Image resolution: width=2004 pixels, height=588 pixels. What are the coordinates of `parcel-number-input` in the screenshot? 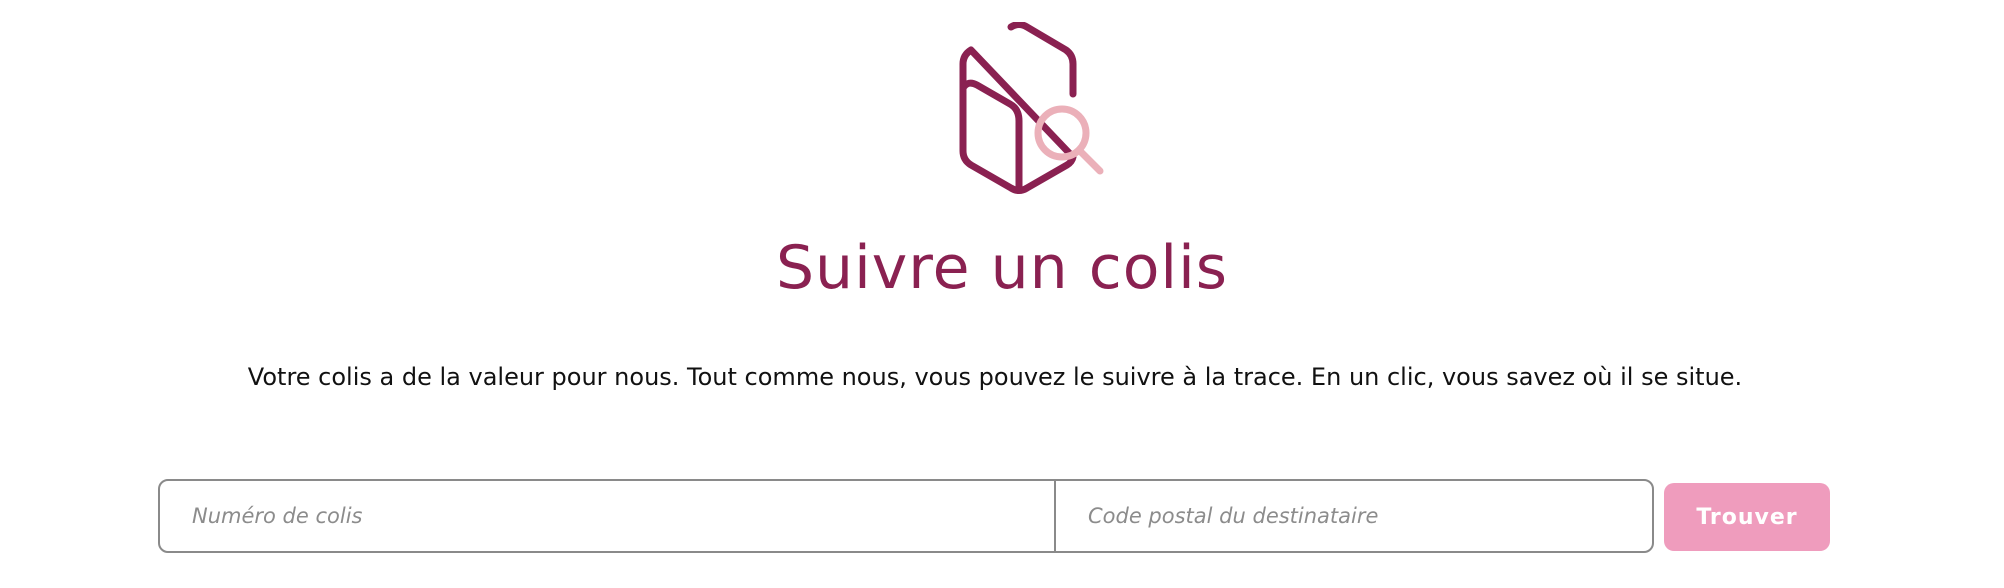 It's located at (608, 516).